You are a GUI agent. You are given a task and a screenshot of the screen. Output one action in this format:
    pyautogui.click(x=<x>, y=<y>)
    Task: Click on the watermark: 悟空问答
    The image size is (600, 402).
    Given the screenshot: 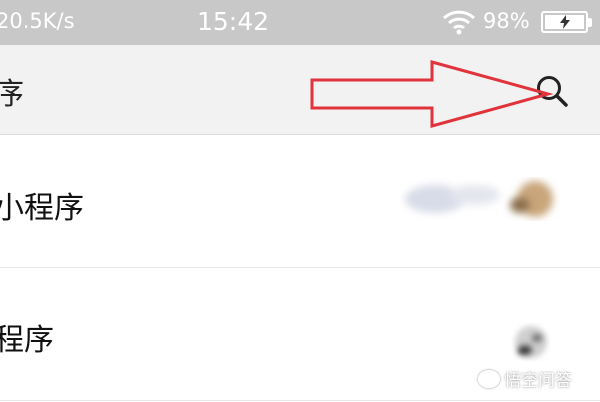 What is the action you would take?
    pyautogui.click(x=525, y=378)
    